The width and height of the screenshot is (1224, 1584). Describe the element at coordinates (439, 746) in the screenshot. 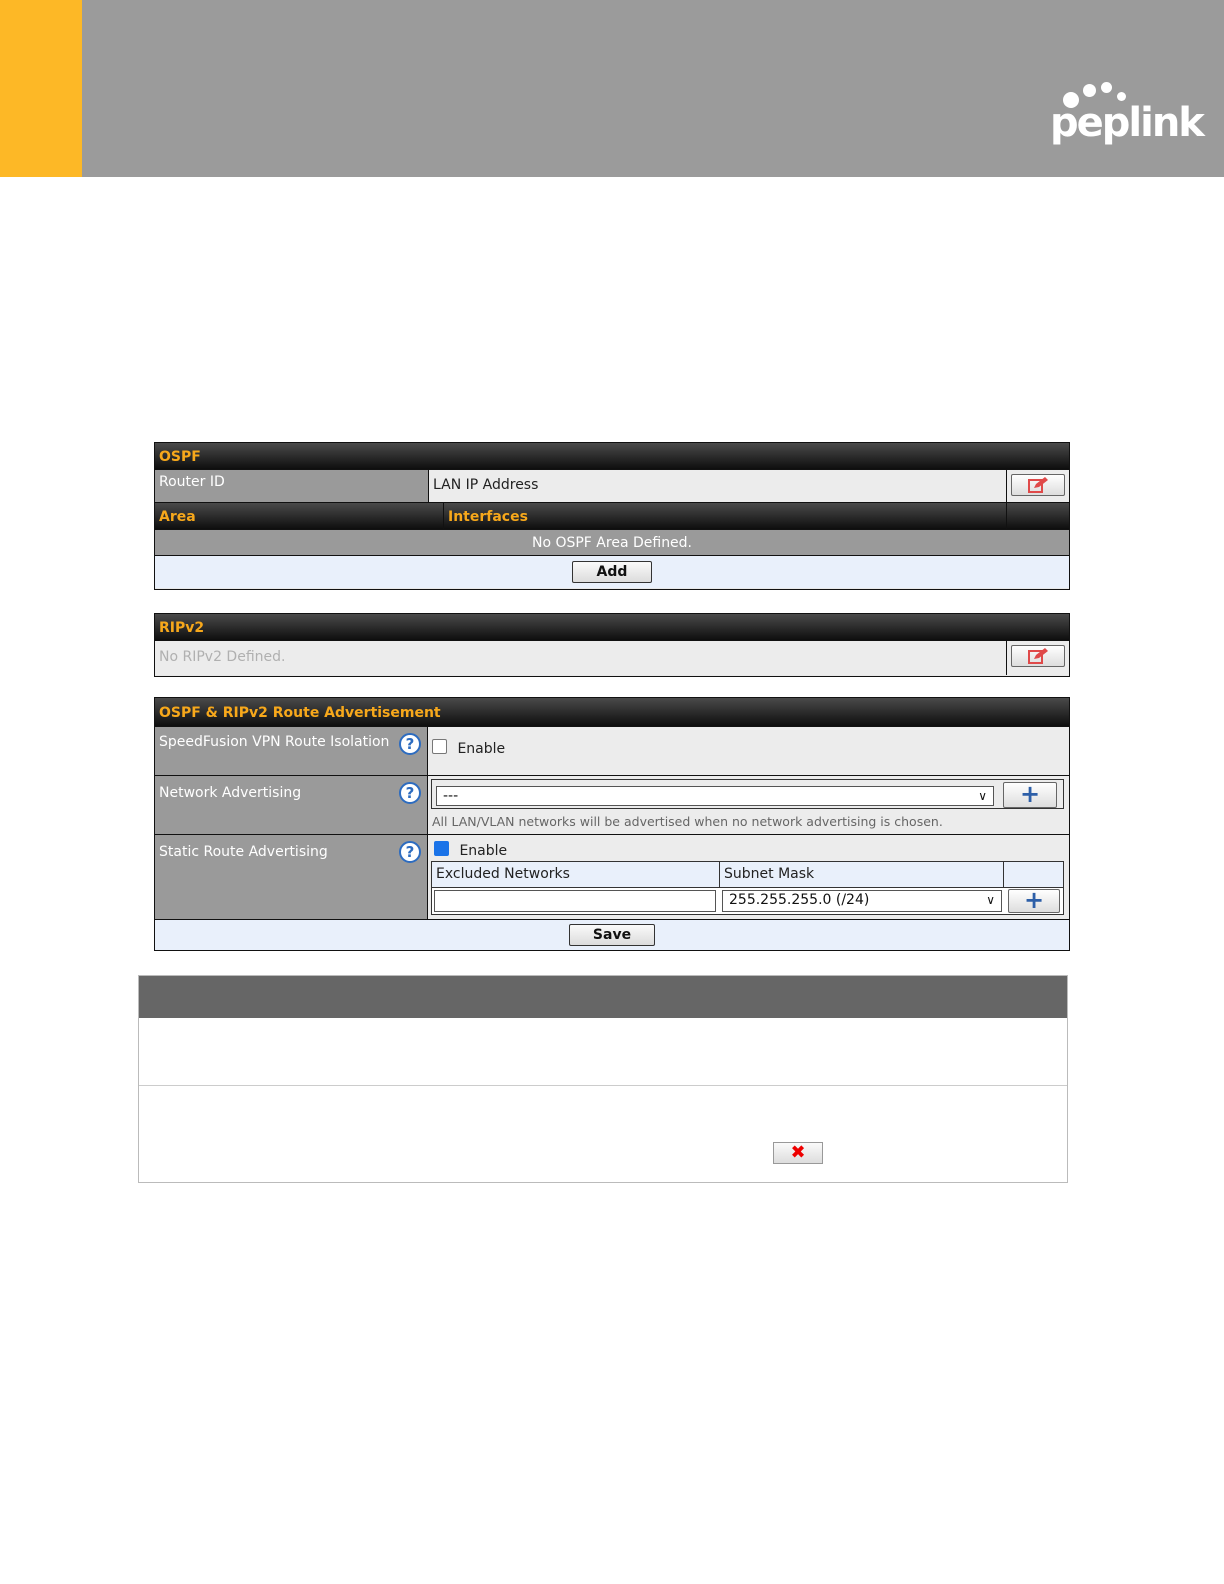

I see `vpn-isolation-checkbox` at that location.